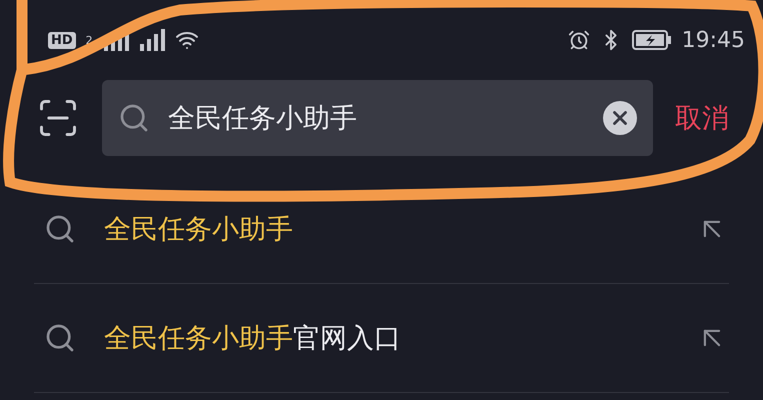  I want to click on cancel-button: 取消, so click(702, 118).